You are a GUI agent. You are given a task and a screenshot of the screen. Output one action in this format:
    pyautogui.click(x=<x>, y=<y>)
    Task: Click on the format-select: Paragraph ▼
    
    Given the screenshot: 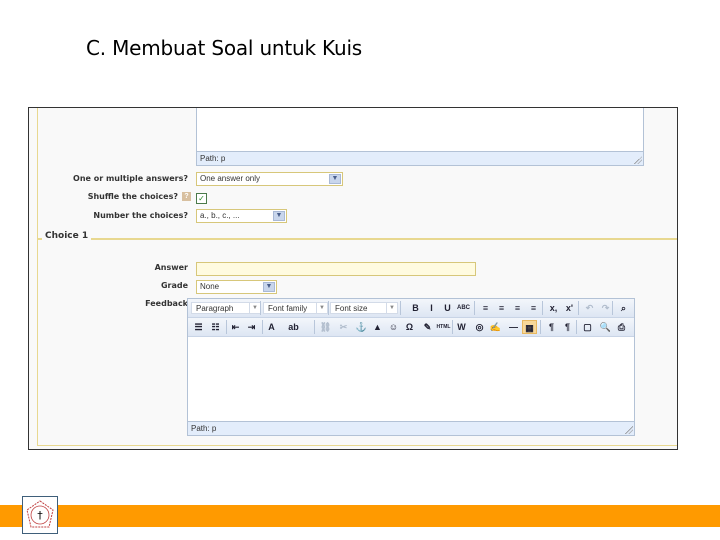 What is the action you would take?
    pyautogui.click(x=226, y=308)
    